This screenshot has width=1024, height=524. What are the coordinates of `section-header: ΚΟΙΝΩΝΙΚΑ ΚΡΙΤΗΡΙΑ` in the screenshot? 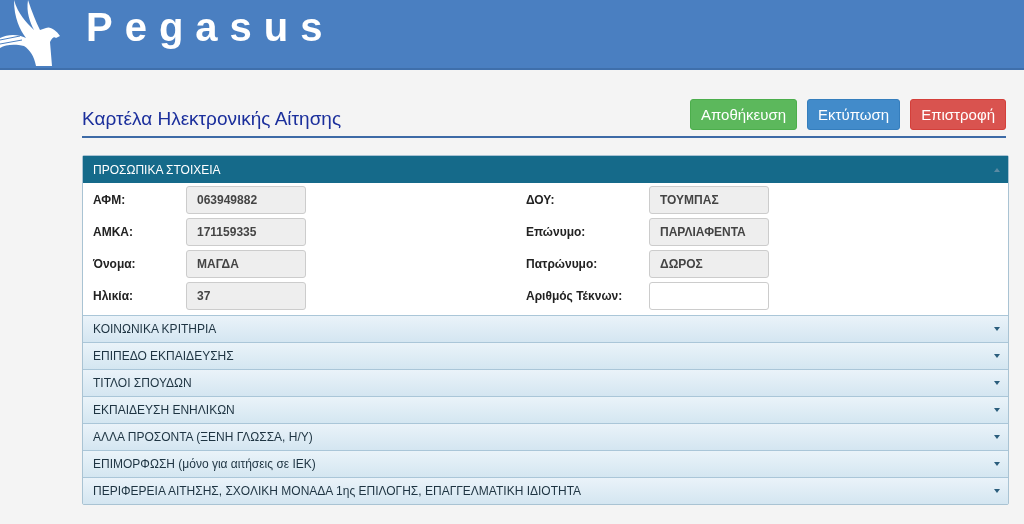 It's located at (545, 328).